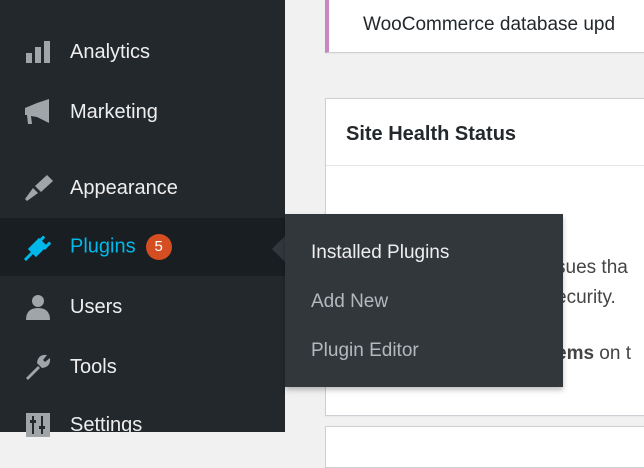 The image size is (644, 468). Describe the element at coordinates (38, 112) in the screenshot. I see `megaphone-icon` at that location.